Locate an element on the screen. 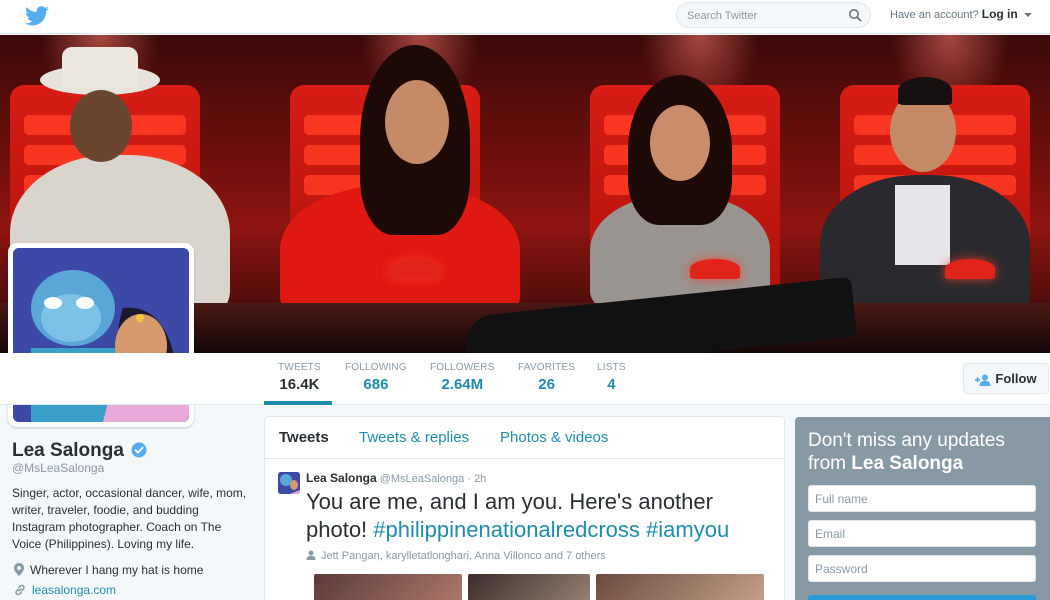  password-field is located at coordinates (922, 568).